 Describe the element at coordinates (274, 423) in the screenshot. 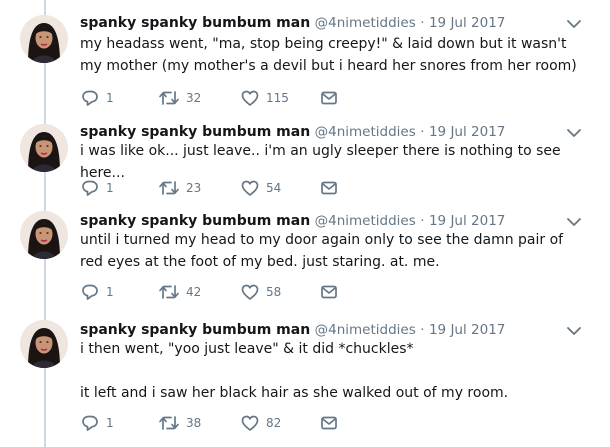

I see `like-count: 82` at that location.